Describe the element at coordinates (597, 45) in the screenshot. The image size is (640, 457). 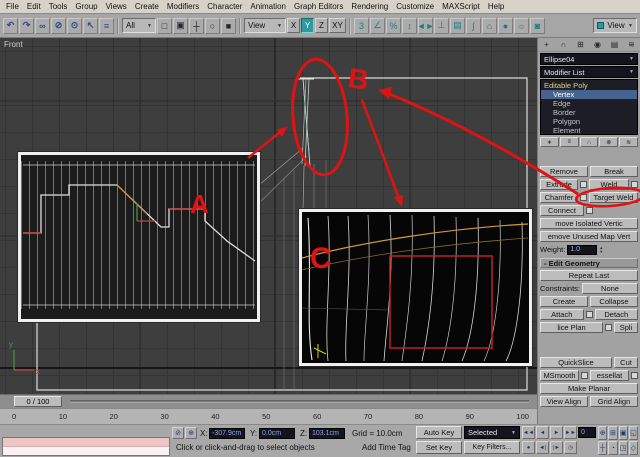
I see `tab-motion-icon: ◉` at that location.